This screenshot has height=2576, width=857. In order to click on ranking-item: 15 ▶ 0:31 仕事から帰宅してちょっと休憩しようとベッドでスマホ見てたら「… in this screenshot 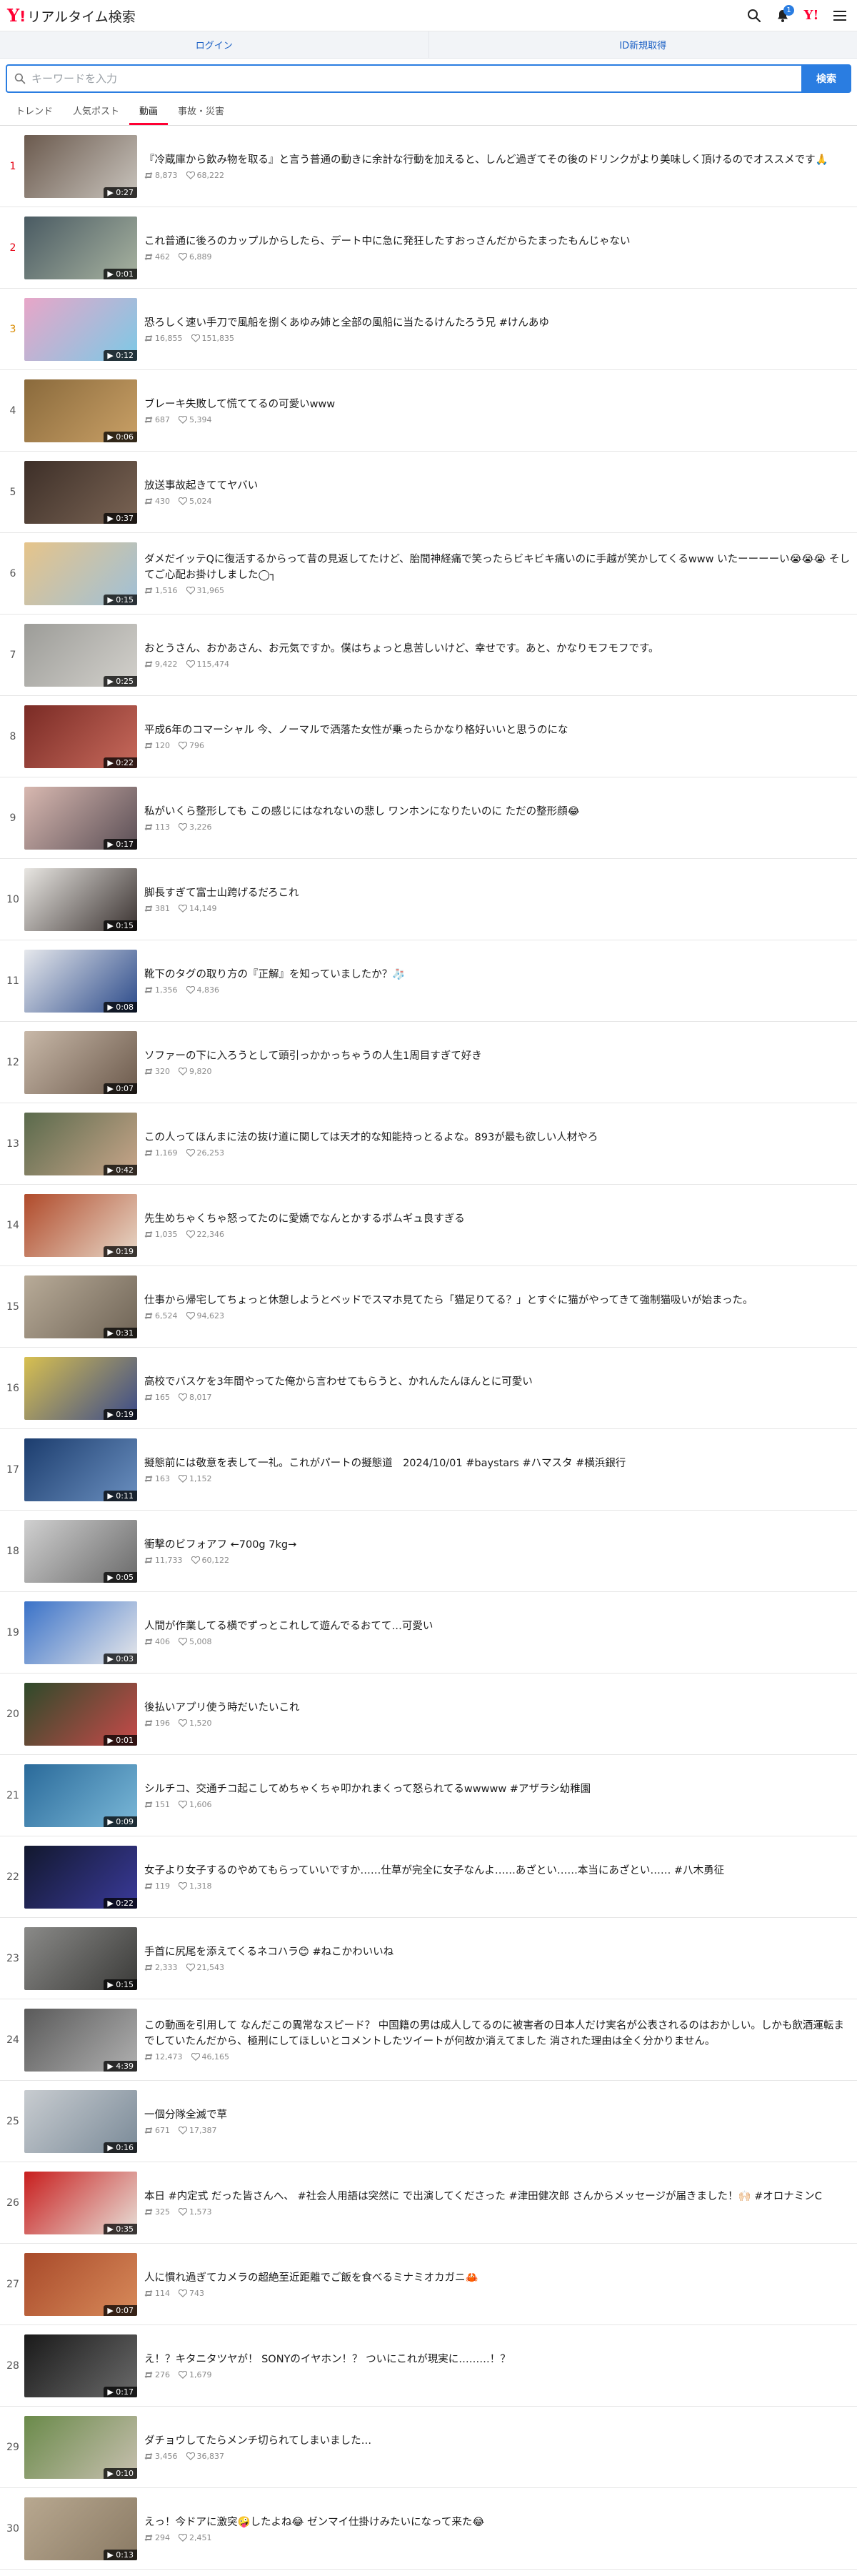, I will do `click(428, 1307)`.